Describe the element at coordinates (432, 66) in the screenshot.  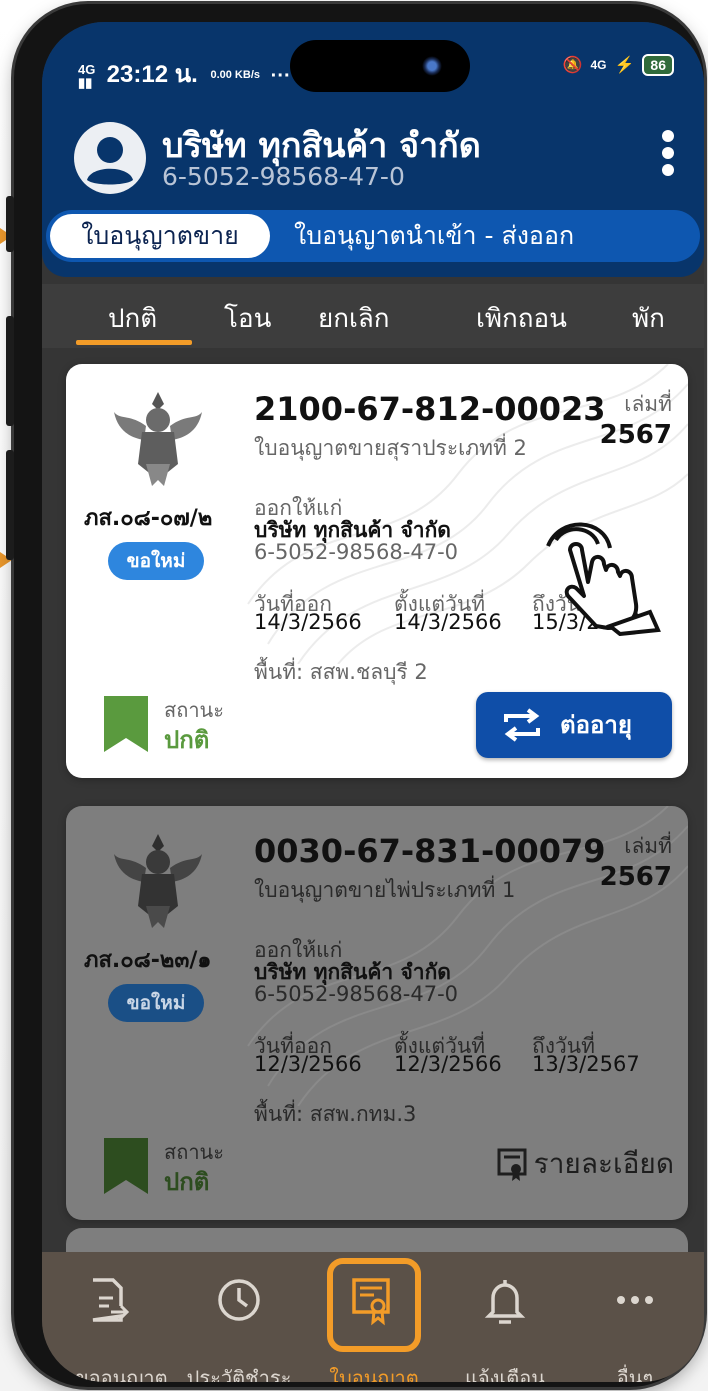
I see `camera-icon` at that location.